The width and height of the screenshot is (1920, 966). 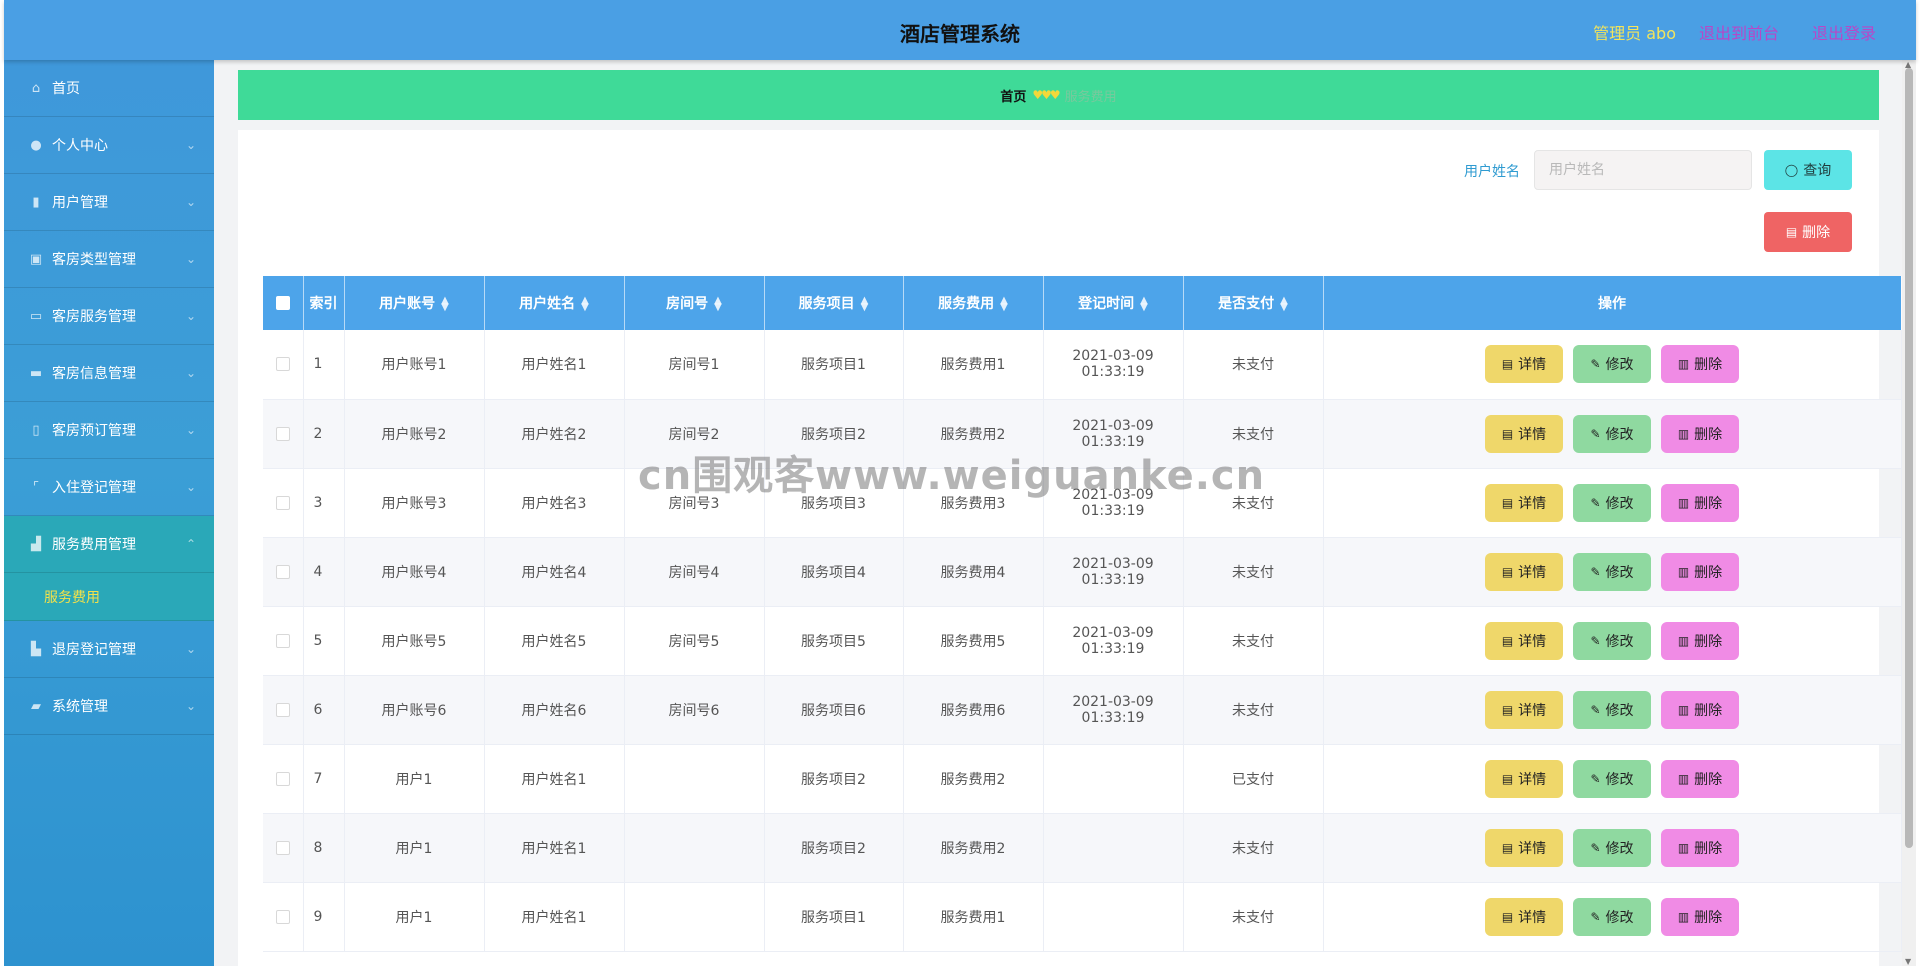 What do you see at coordinates (1844, 32) in the screenshot?
I see `logout-link: 退出登录` at bounding box center [1844, 32].